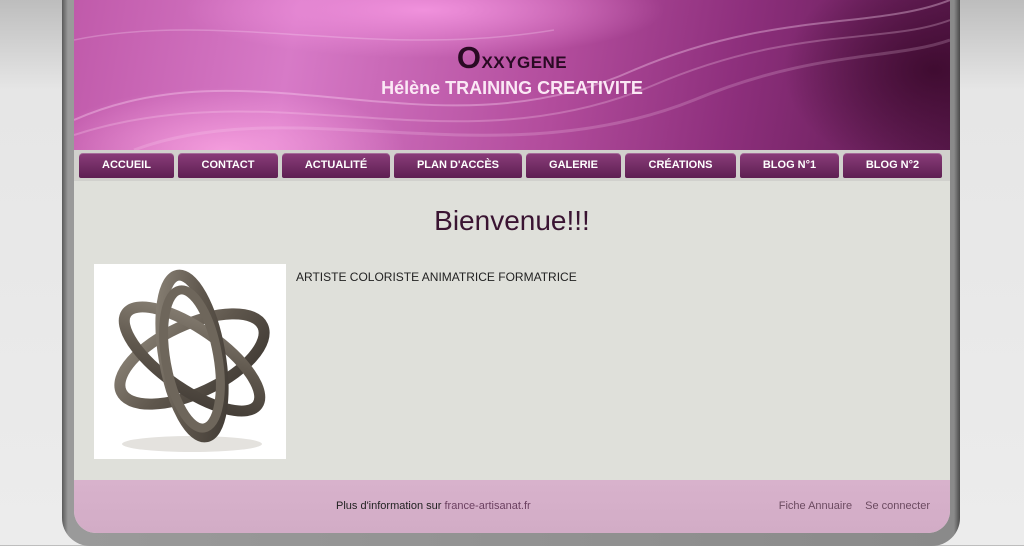  I want to click on site-subtitle: Hélène TRAINING CREATIVITE, so click(512, 88).